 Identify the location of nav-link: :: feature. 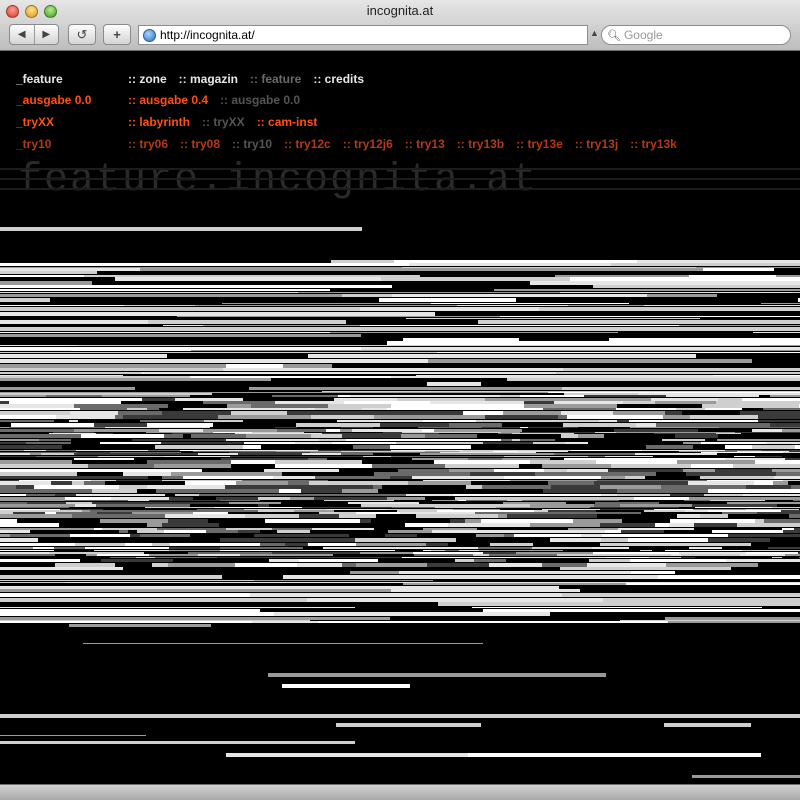
(275, 79).